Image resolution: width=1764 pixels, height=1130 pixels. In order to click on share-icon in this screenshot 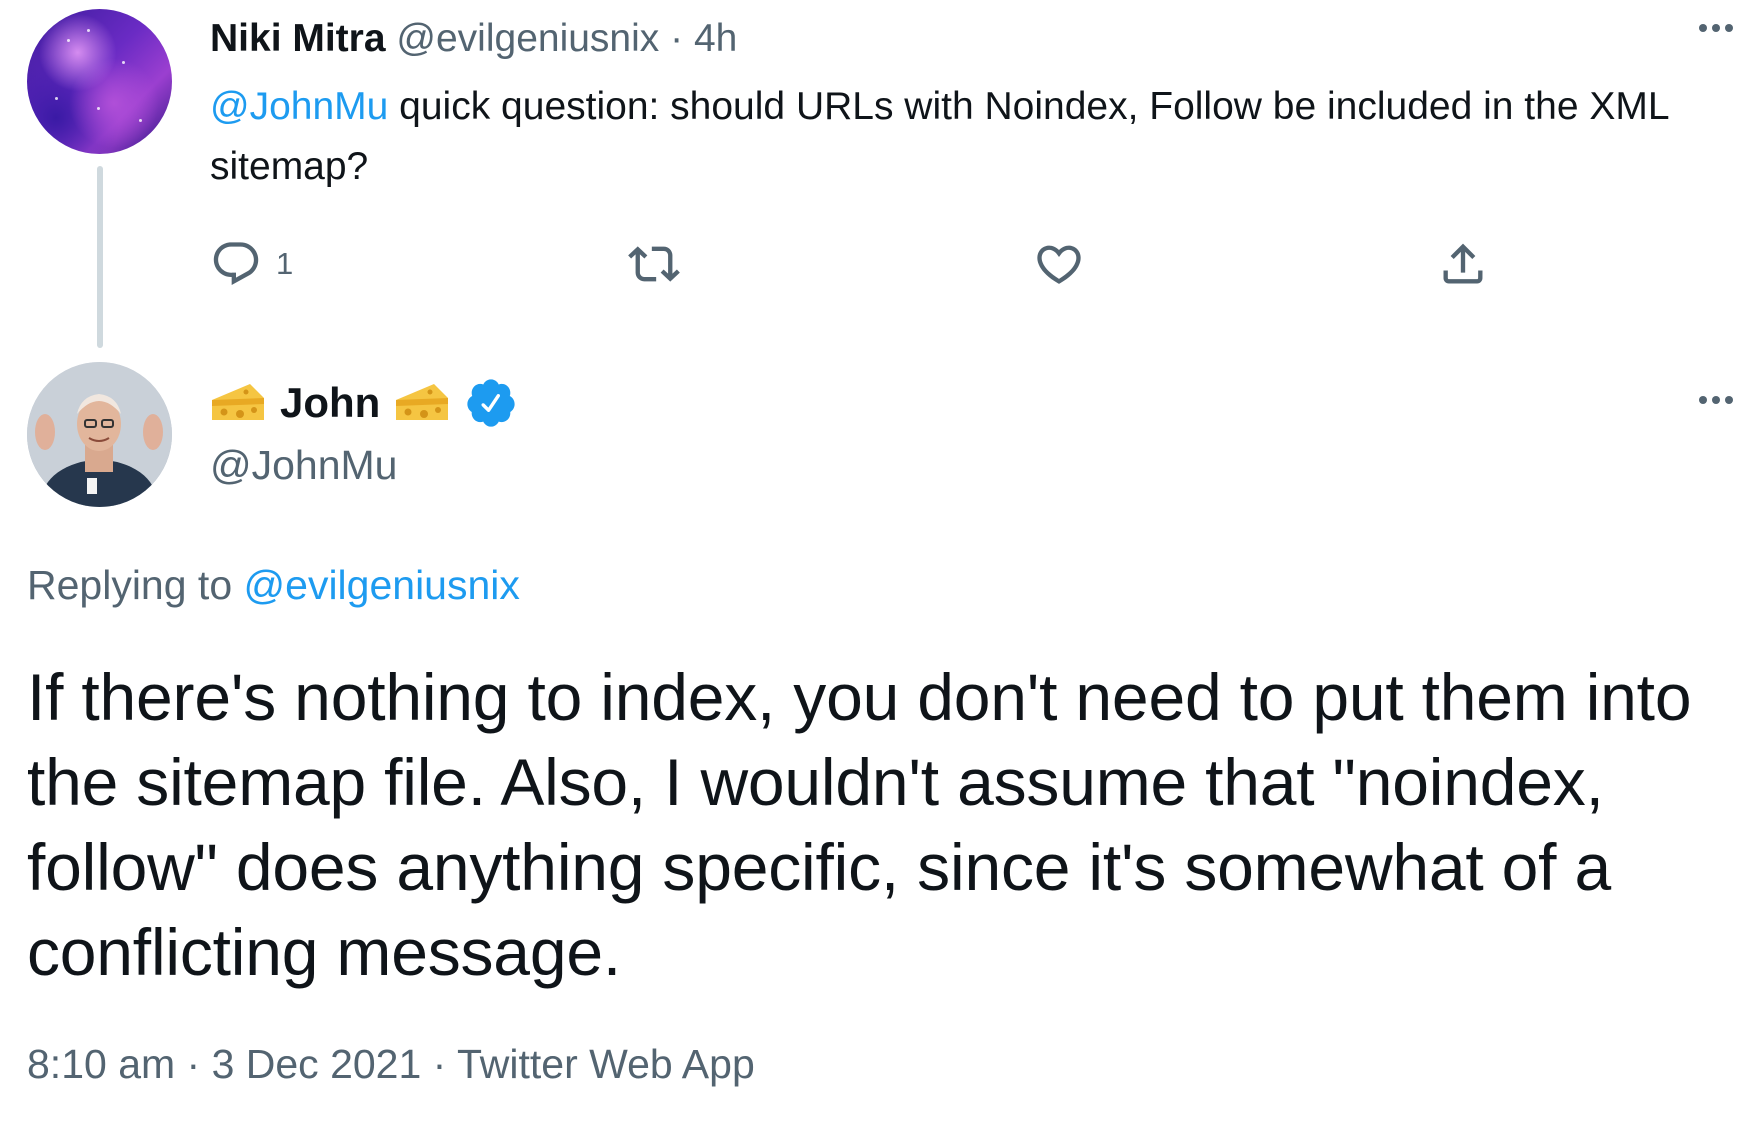, I will do `click(1463, 263)`.